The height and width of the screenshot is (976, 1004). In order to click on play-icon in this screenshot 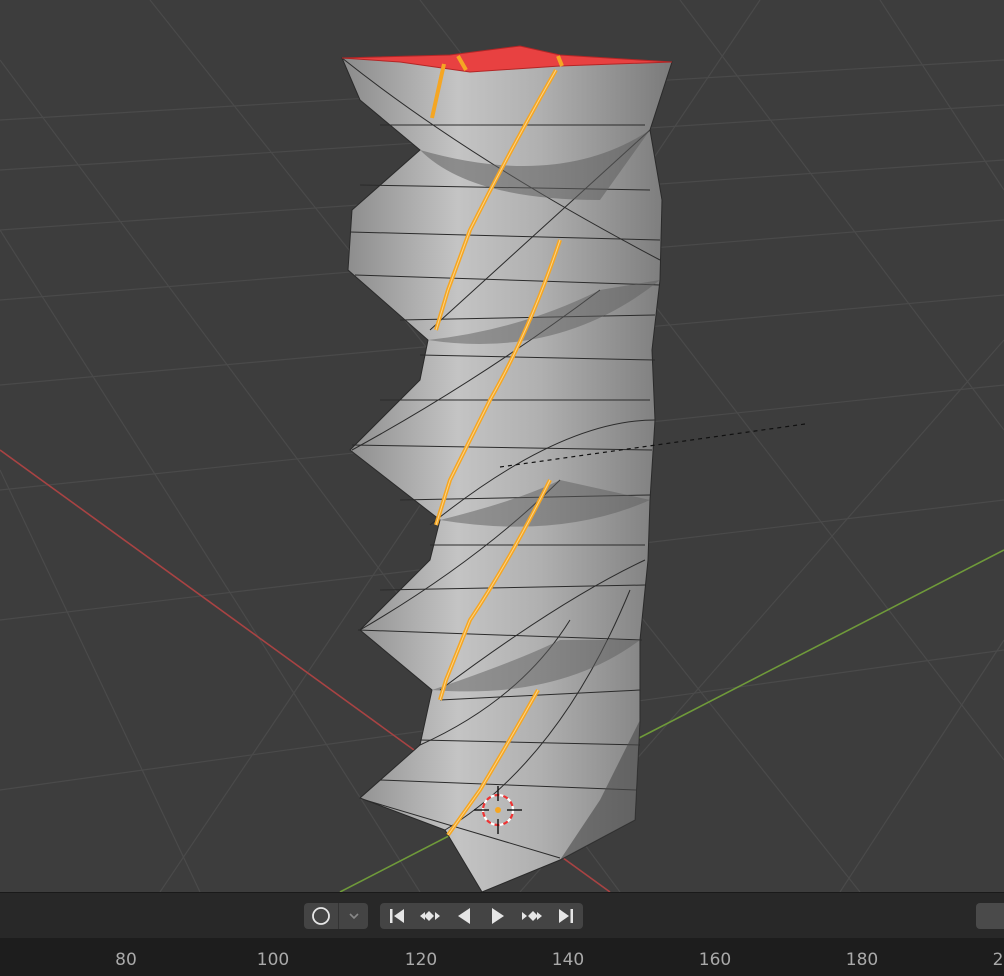, I will do `click(498, 916)`.